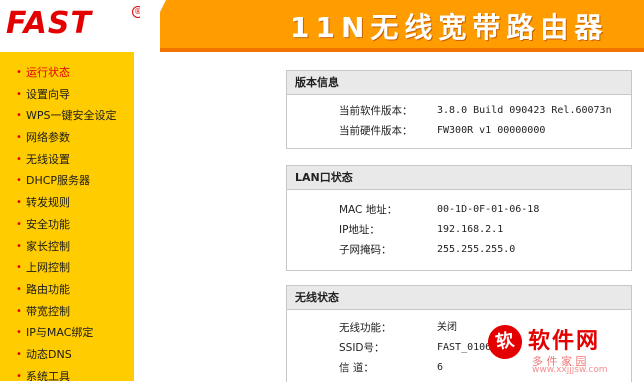  I want to click on watermark: 软 软件网 多 件 家 园 www.xxjjjsw.com, so click(561, 349).